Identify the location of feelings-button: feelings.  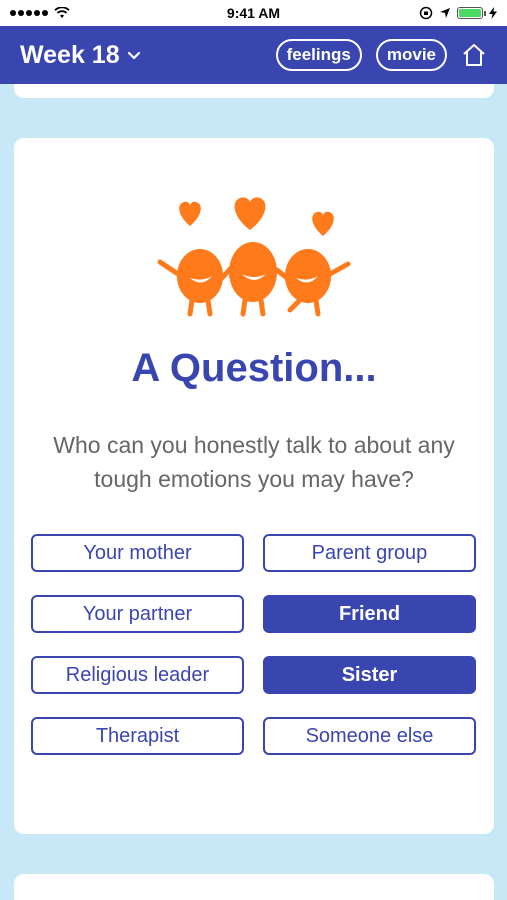
(318, 55).